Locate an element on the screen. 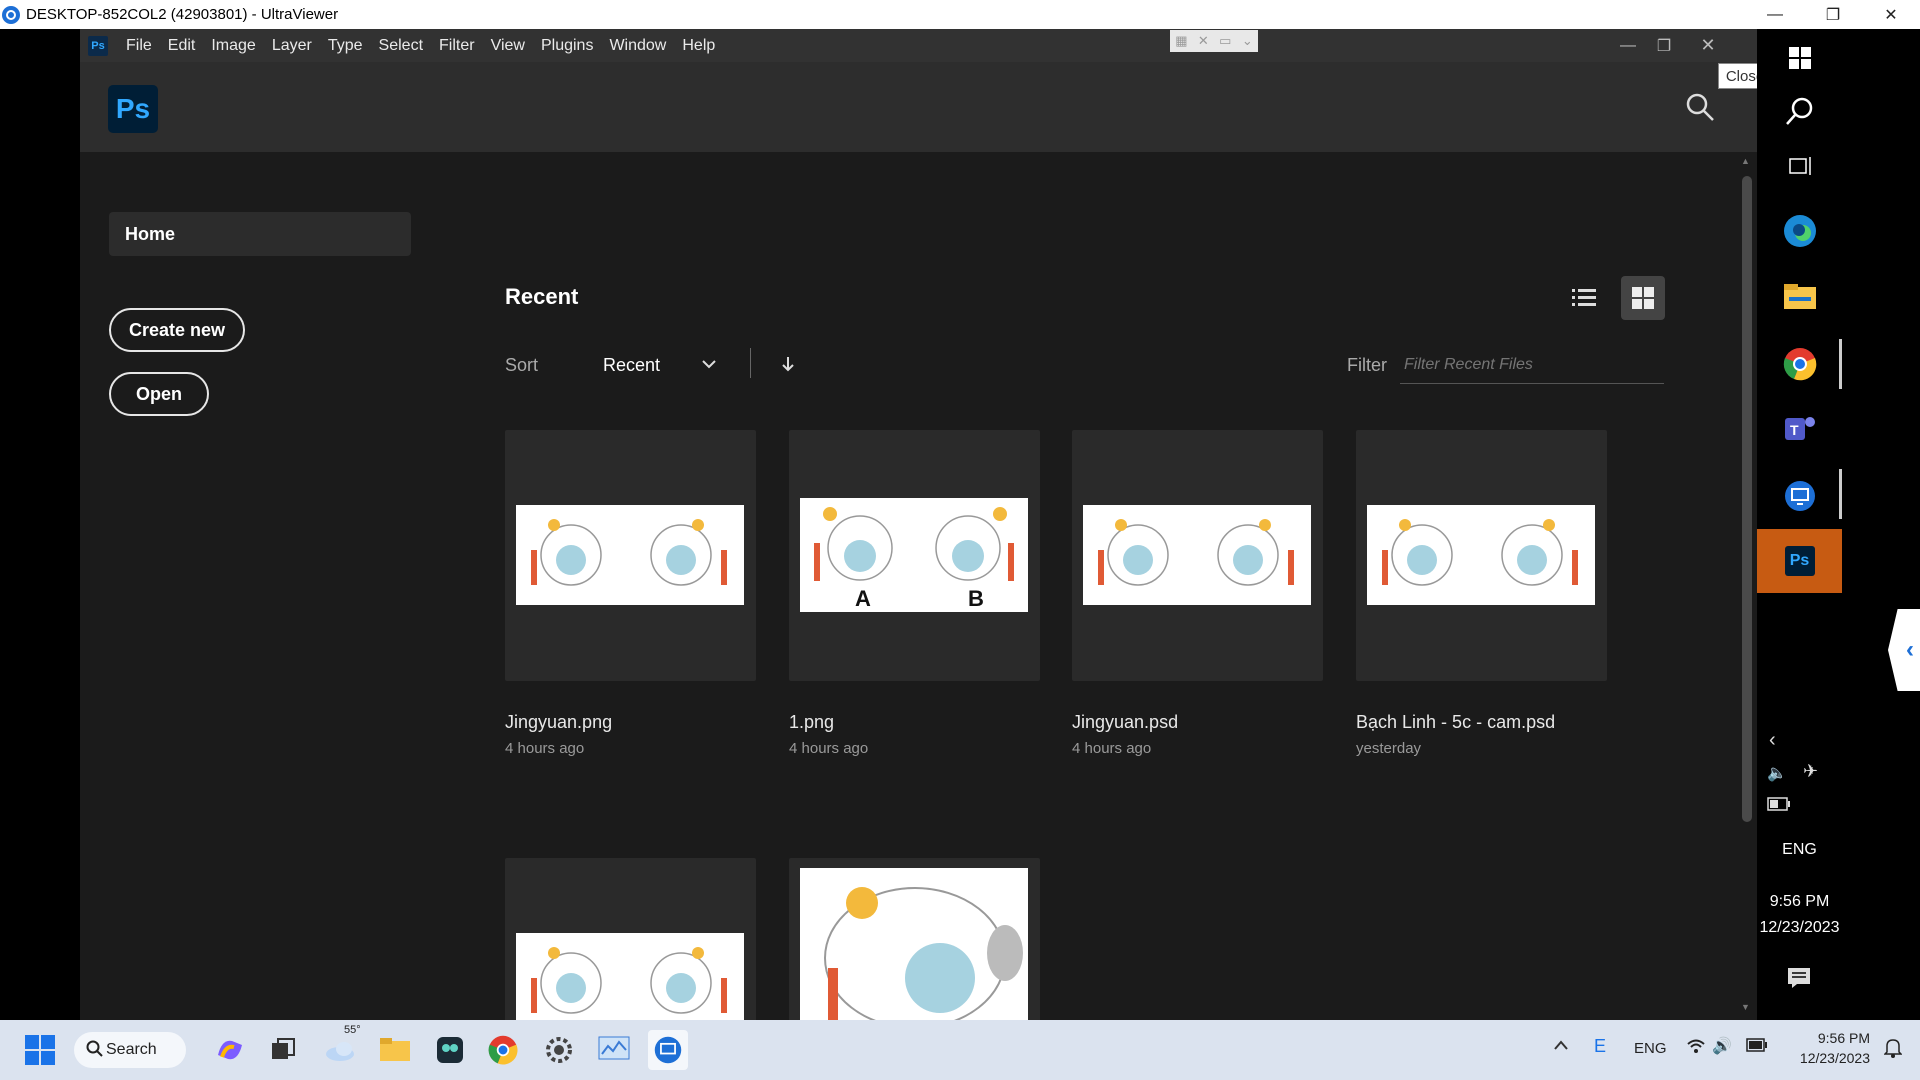  menu-plugins: Plugins is located at coordinates (567, 45).